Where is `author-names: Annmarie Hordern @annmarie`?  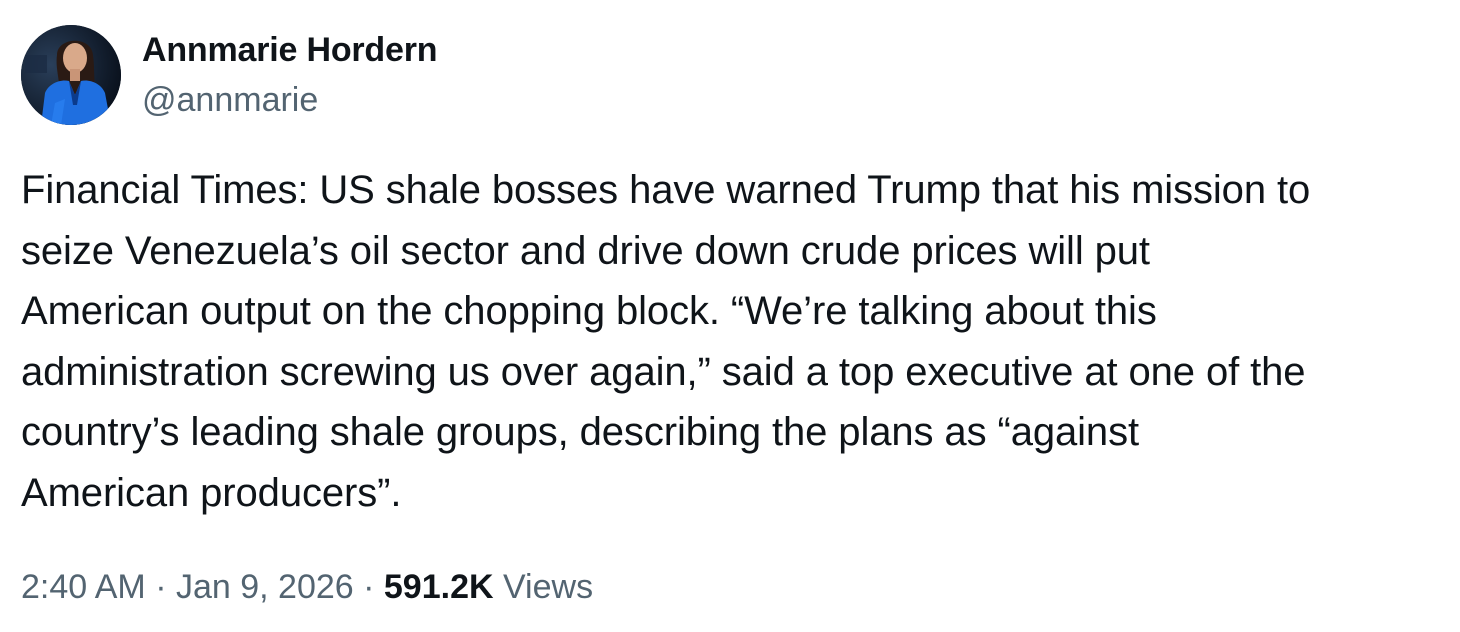
author-names: Annmarie Hordern @annmarie is located at coordinates (289, 75).